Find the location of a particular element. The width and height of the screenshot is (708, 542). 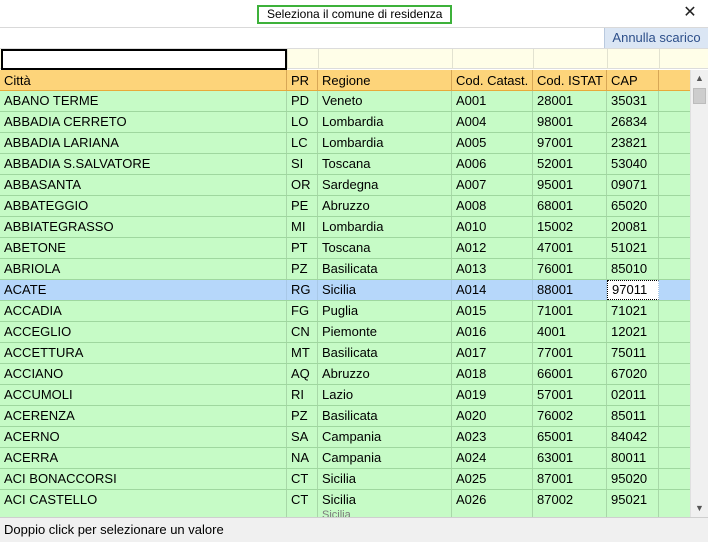

table-row: ACCEGLIO CN Piemonte A016 4001 12021 is located at coordinates (345, 332).